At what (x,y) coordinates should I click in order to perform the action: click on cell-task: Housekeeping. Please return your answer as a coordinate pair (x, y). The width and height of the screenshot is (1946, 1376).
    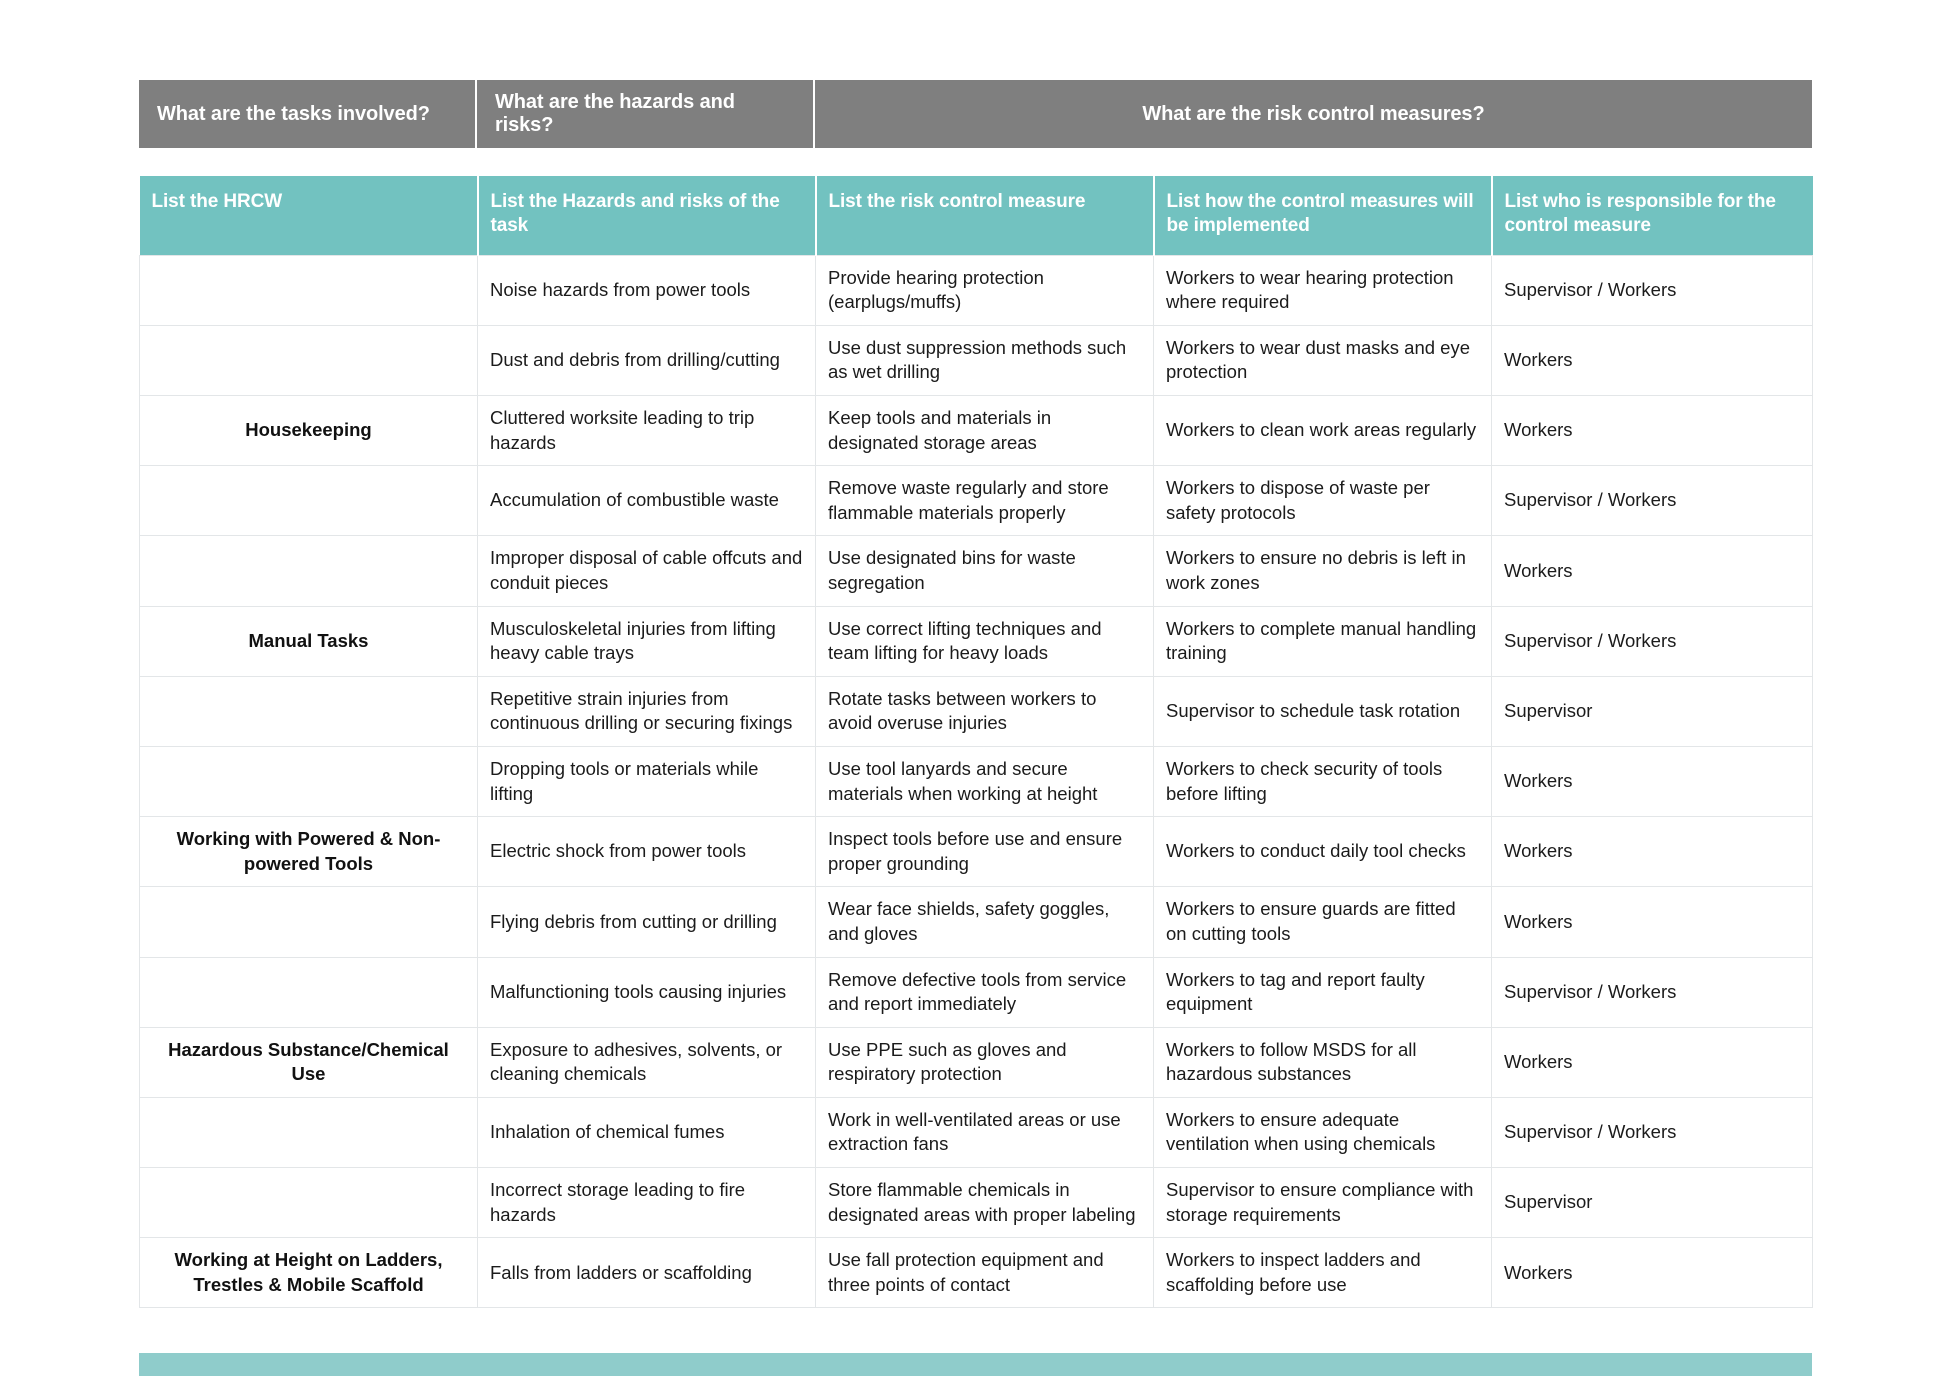
    Looking at the image, I should click on (308, 430).